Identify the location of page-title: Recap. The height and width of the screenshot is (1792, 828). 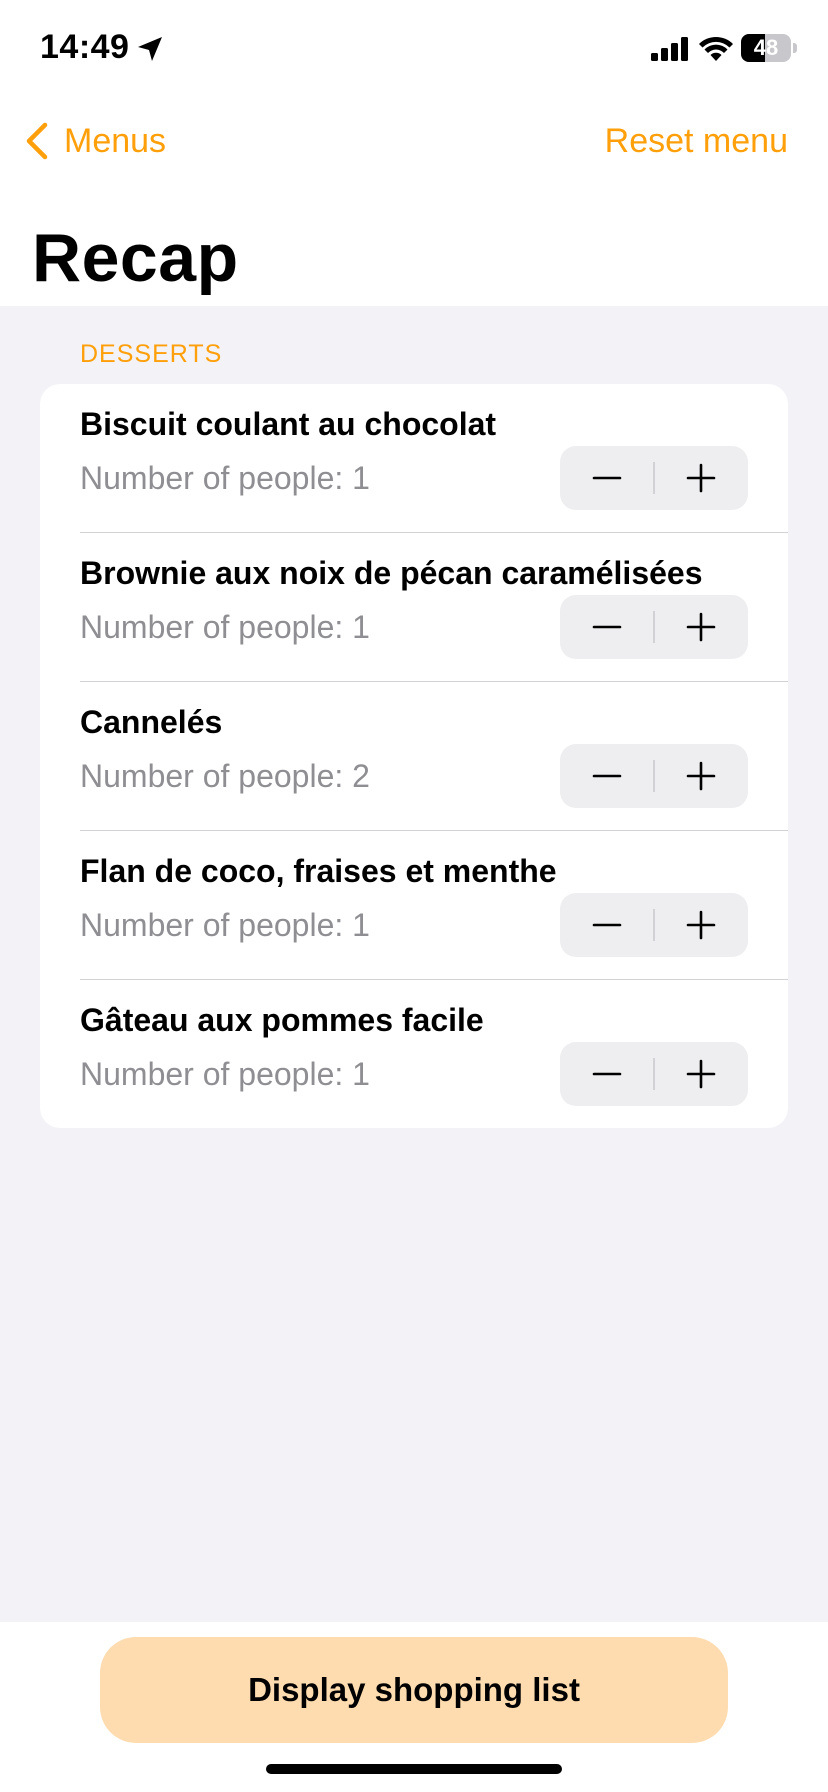
(135, 258).